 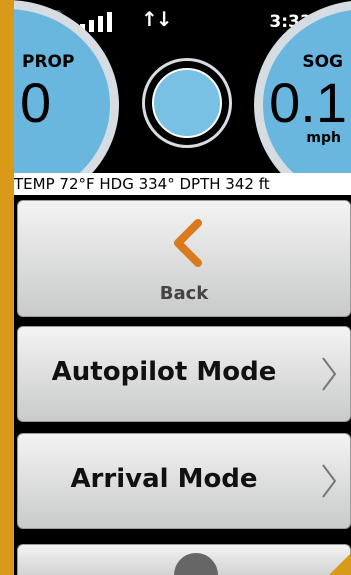 What do you see at coordinates (196, 564) in the screenshot?
I see `chevron-down-icon` at bounding box center [196, 564].